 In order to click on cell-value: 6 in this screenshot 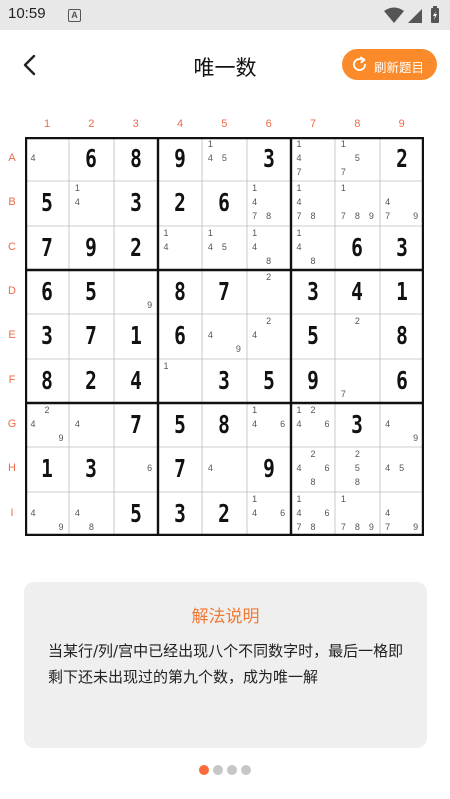, I will do `click(401, 380)`.